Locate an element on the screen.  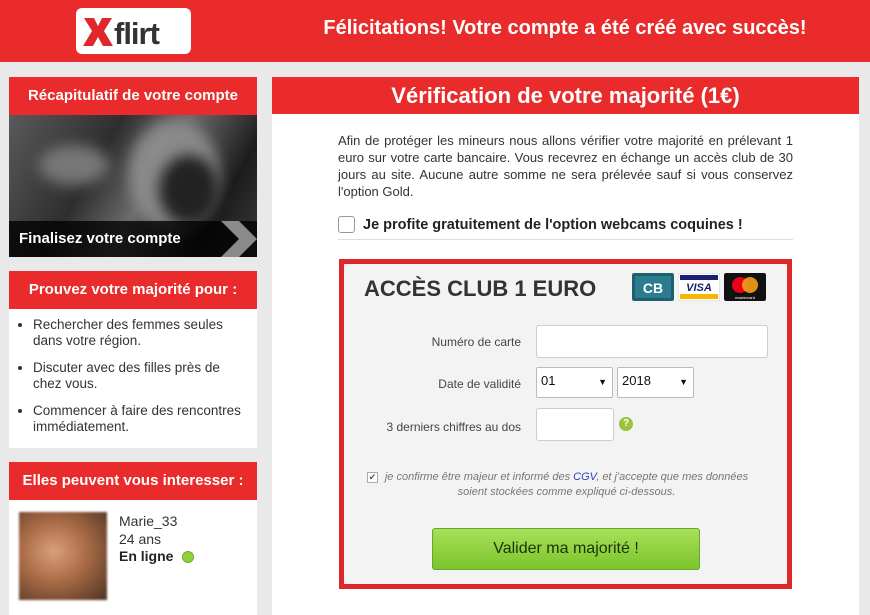
card-number-input is located at coordinates (652, 341).